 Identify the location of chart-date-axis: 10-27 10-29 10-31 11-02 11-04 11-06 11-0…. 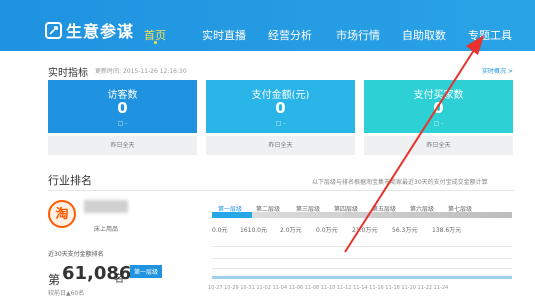
(328, 288).